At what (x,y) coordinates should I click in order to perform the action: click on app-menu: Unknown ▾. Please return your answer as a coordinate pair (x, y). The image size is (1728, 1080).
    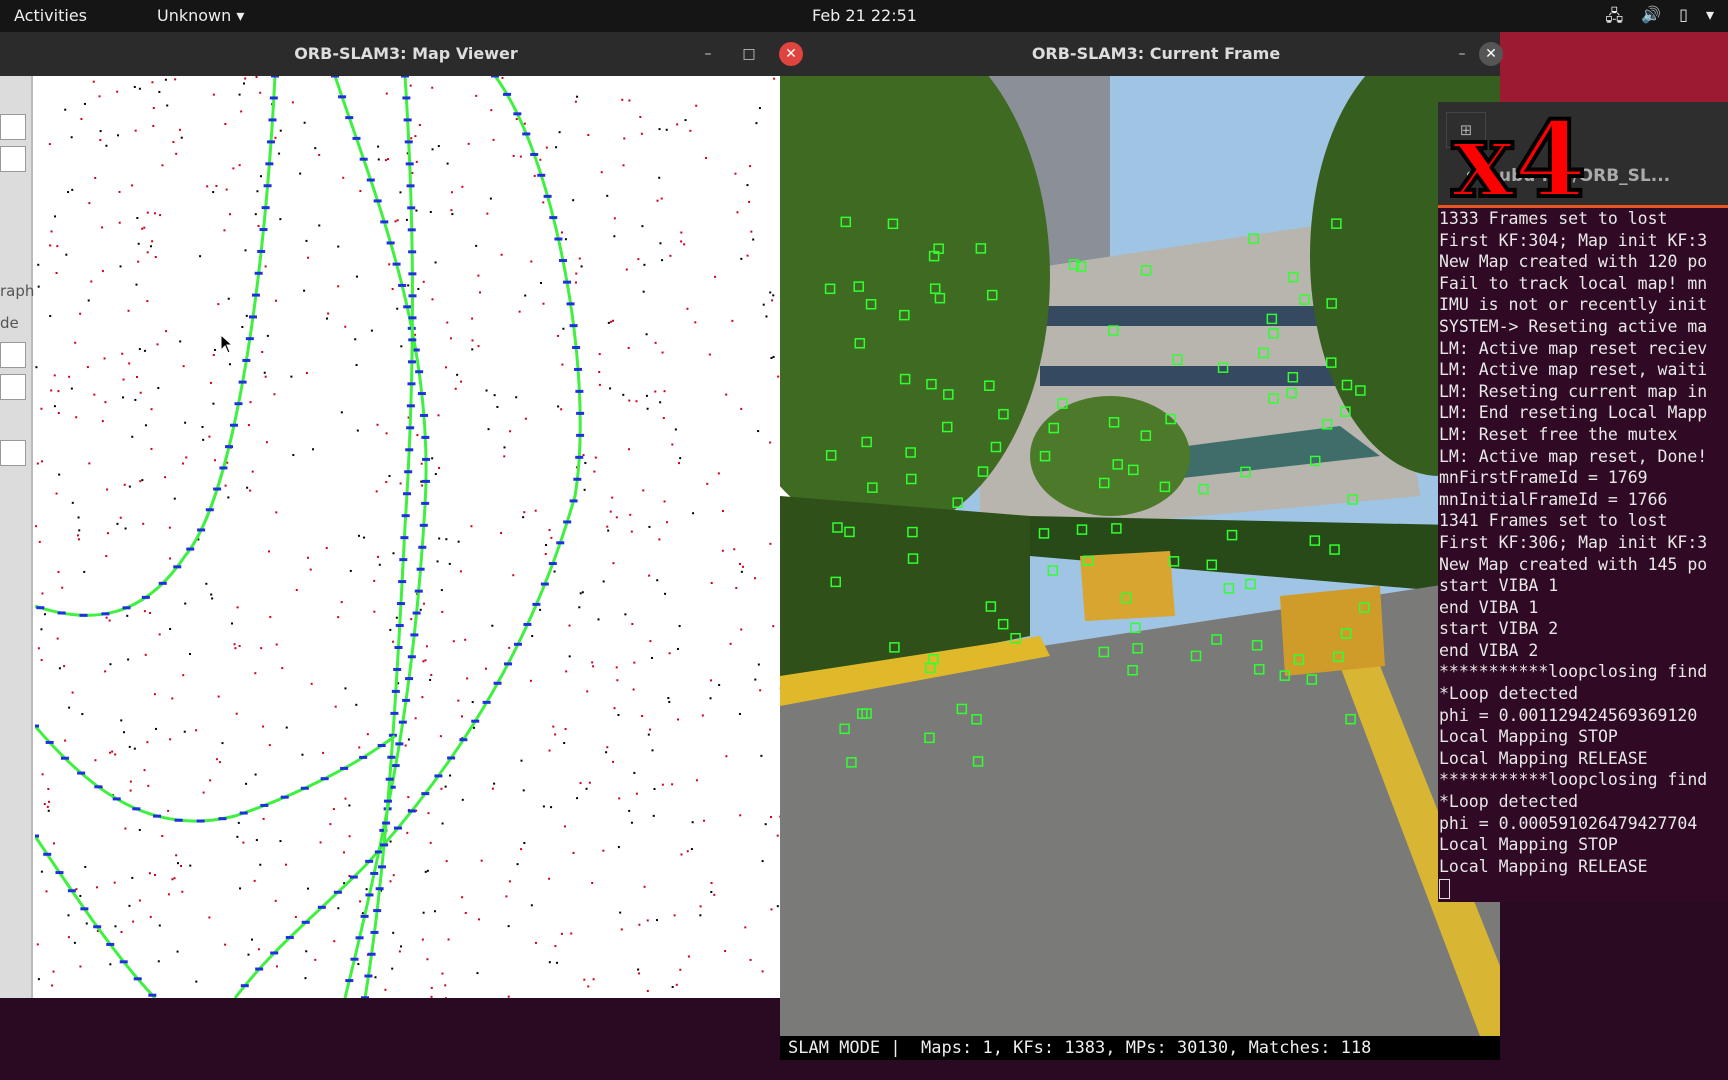
    Looking at the image, I should click on (200, 15).